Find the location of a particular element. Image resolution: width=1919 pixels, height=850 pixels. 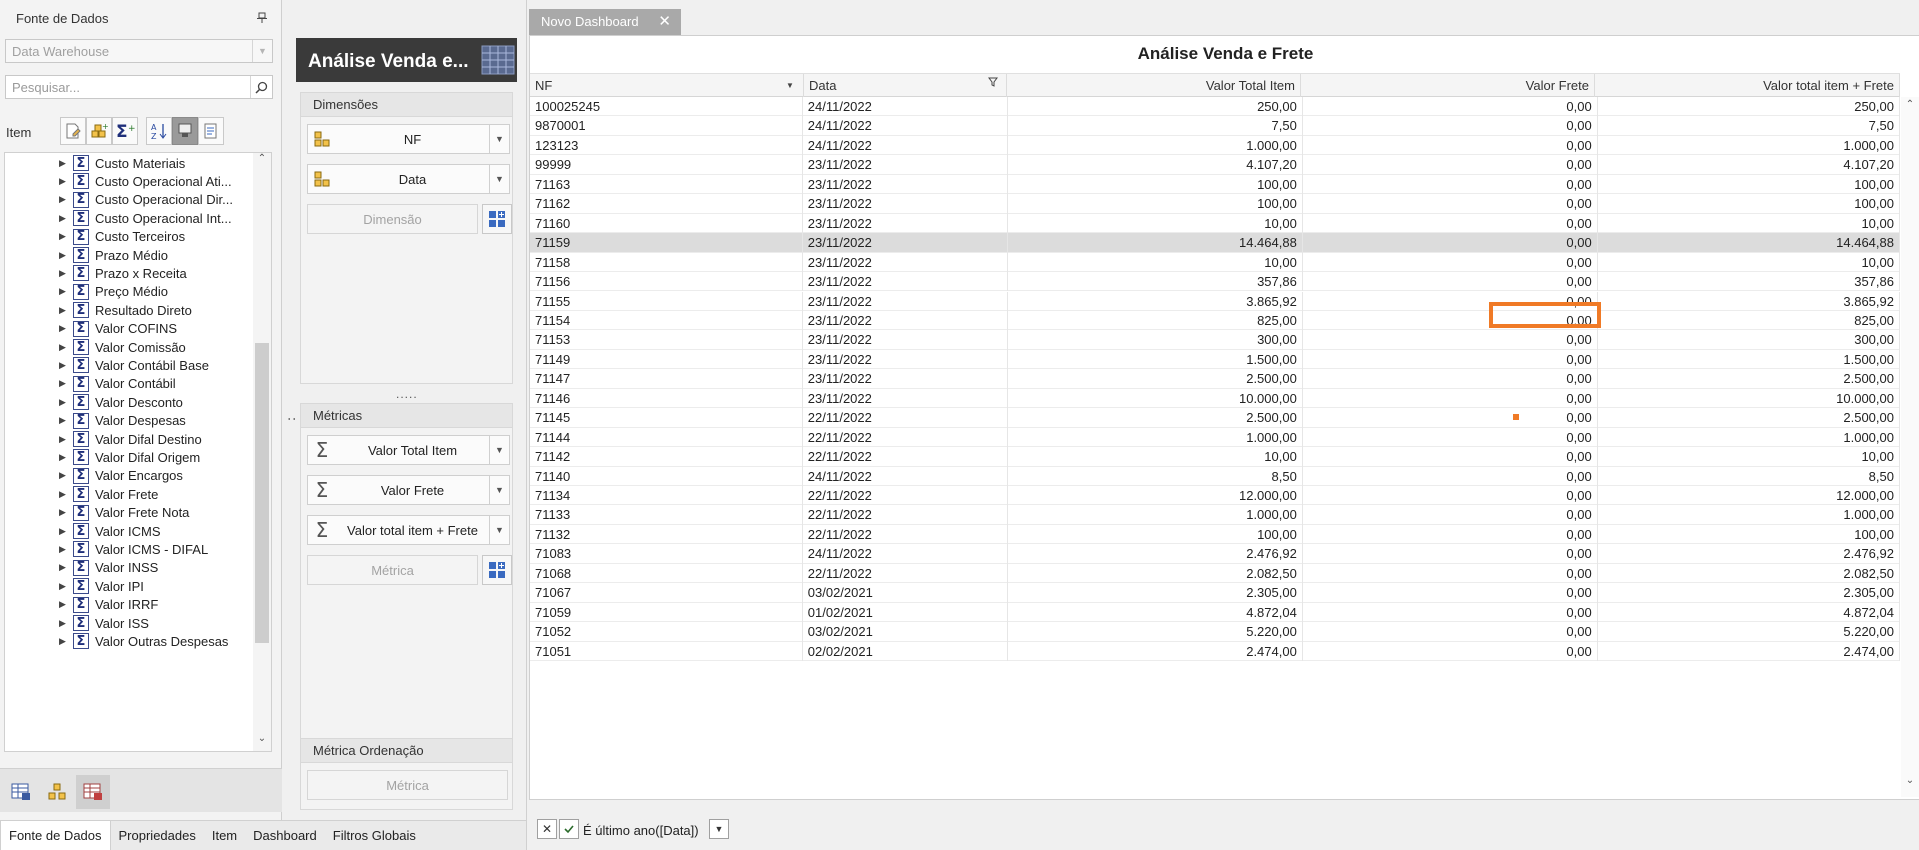

column-header-valor-frete: Valor Frete is located at coordinates (1448, 85).